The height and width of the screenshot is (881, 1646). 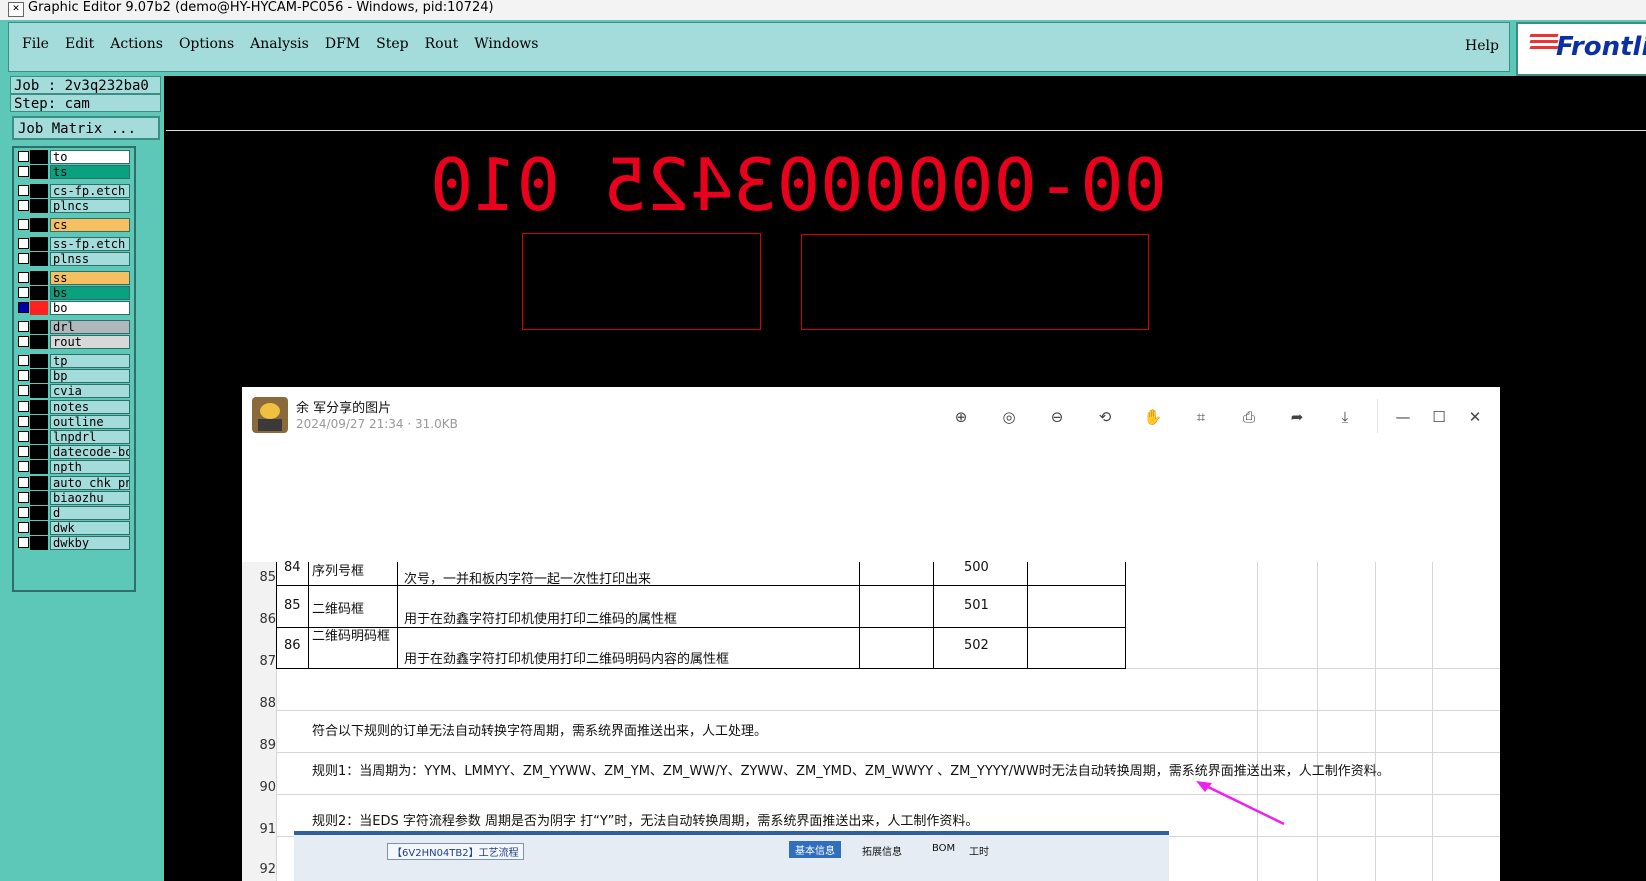 What do you see at coordinates (136, 44) in the screenshot?
I see `menu-item-actions: Actions` at bounding box center [136, 44].